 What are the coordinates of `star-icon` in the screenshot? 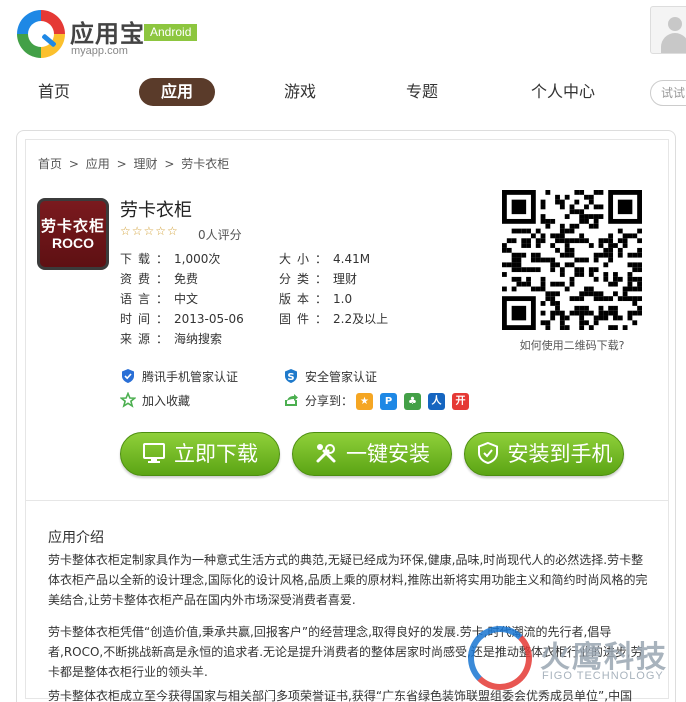 It's located at (128, 400).